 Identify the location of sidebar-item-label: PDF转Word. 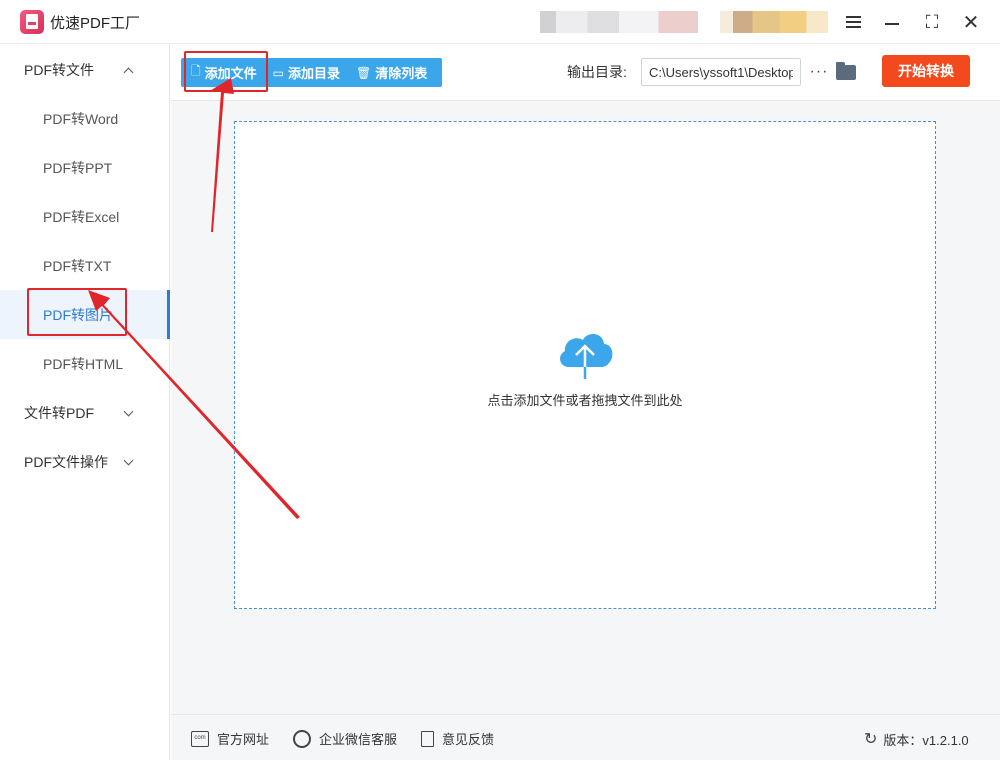
(81, 118).